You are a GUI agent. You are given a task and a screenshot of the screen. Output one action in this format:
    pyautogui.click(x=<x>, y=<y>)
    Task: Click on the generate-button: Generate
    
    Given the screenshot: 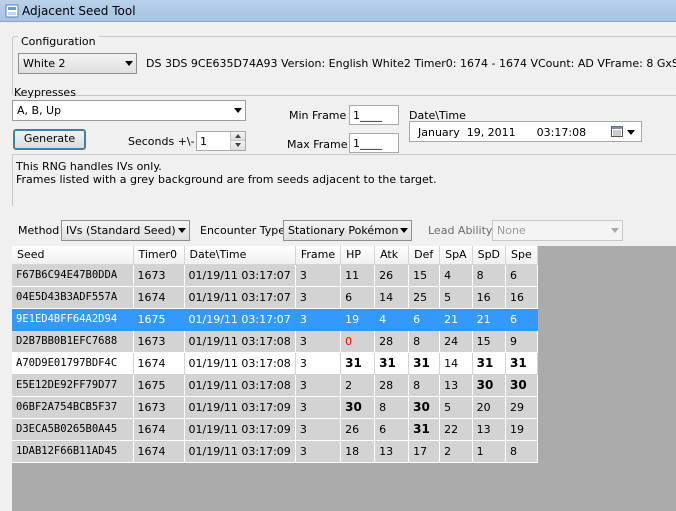 What is the action you would take?
    pyautogui.click(x=49, y=139)
    